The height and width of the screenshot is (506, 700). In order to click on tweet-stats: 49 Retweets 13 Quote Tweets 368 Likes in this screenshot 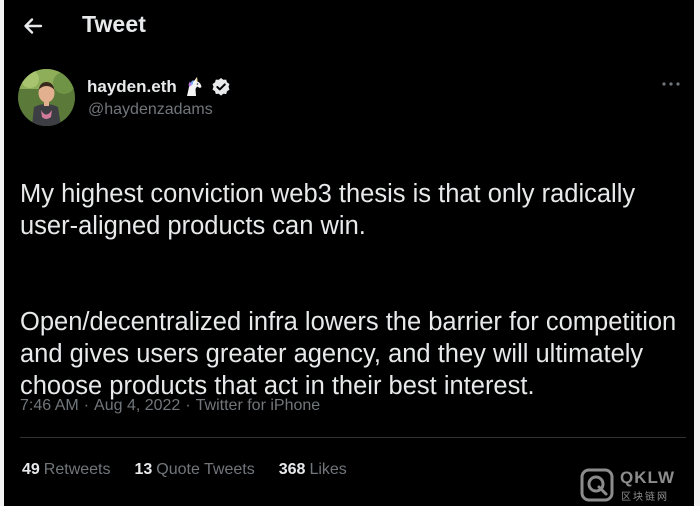, I will do `click(184, 470)`.